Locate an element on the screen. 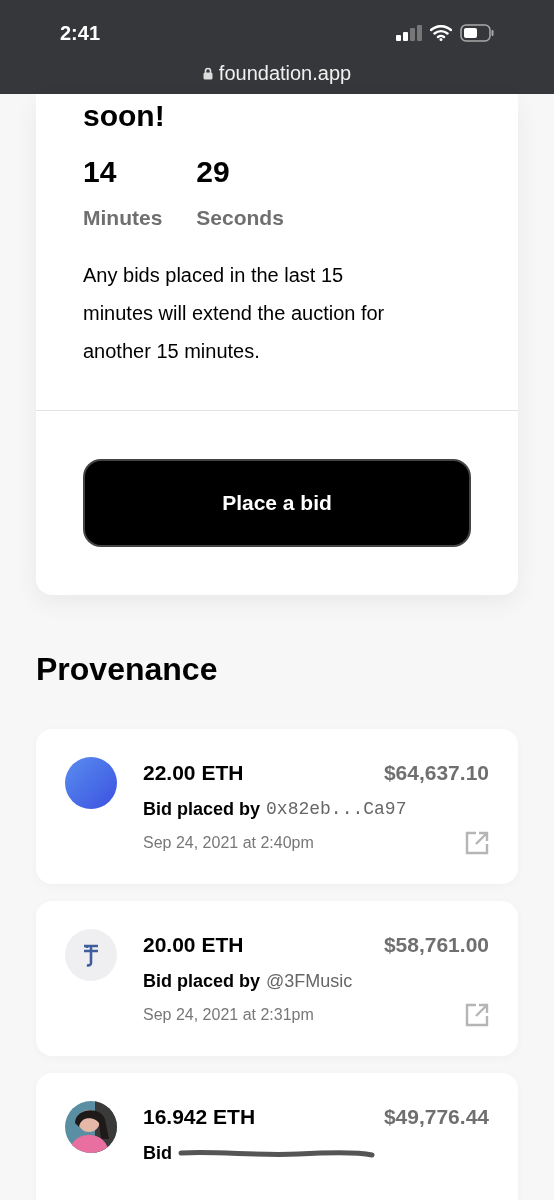  bid-date: Sep 24, 2021 at 2:31pm is located at coordinates (228, 1015).